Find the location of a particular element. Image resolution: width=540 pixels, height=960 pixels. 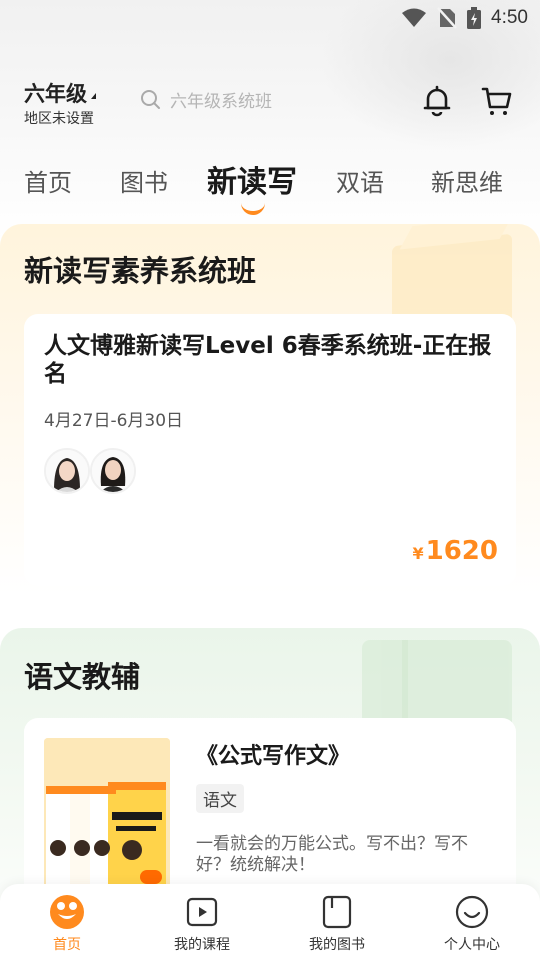

wifi-icon is located at coordinates (414, 18).